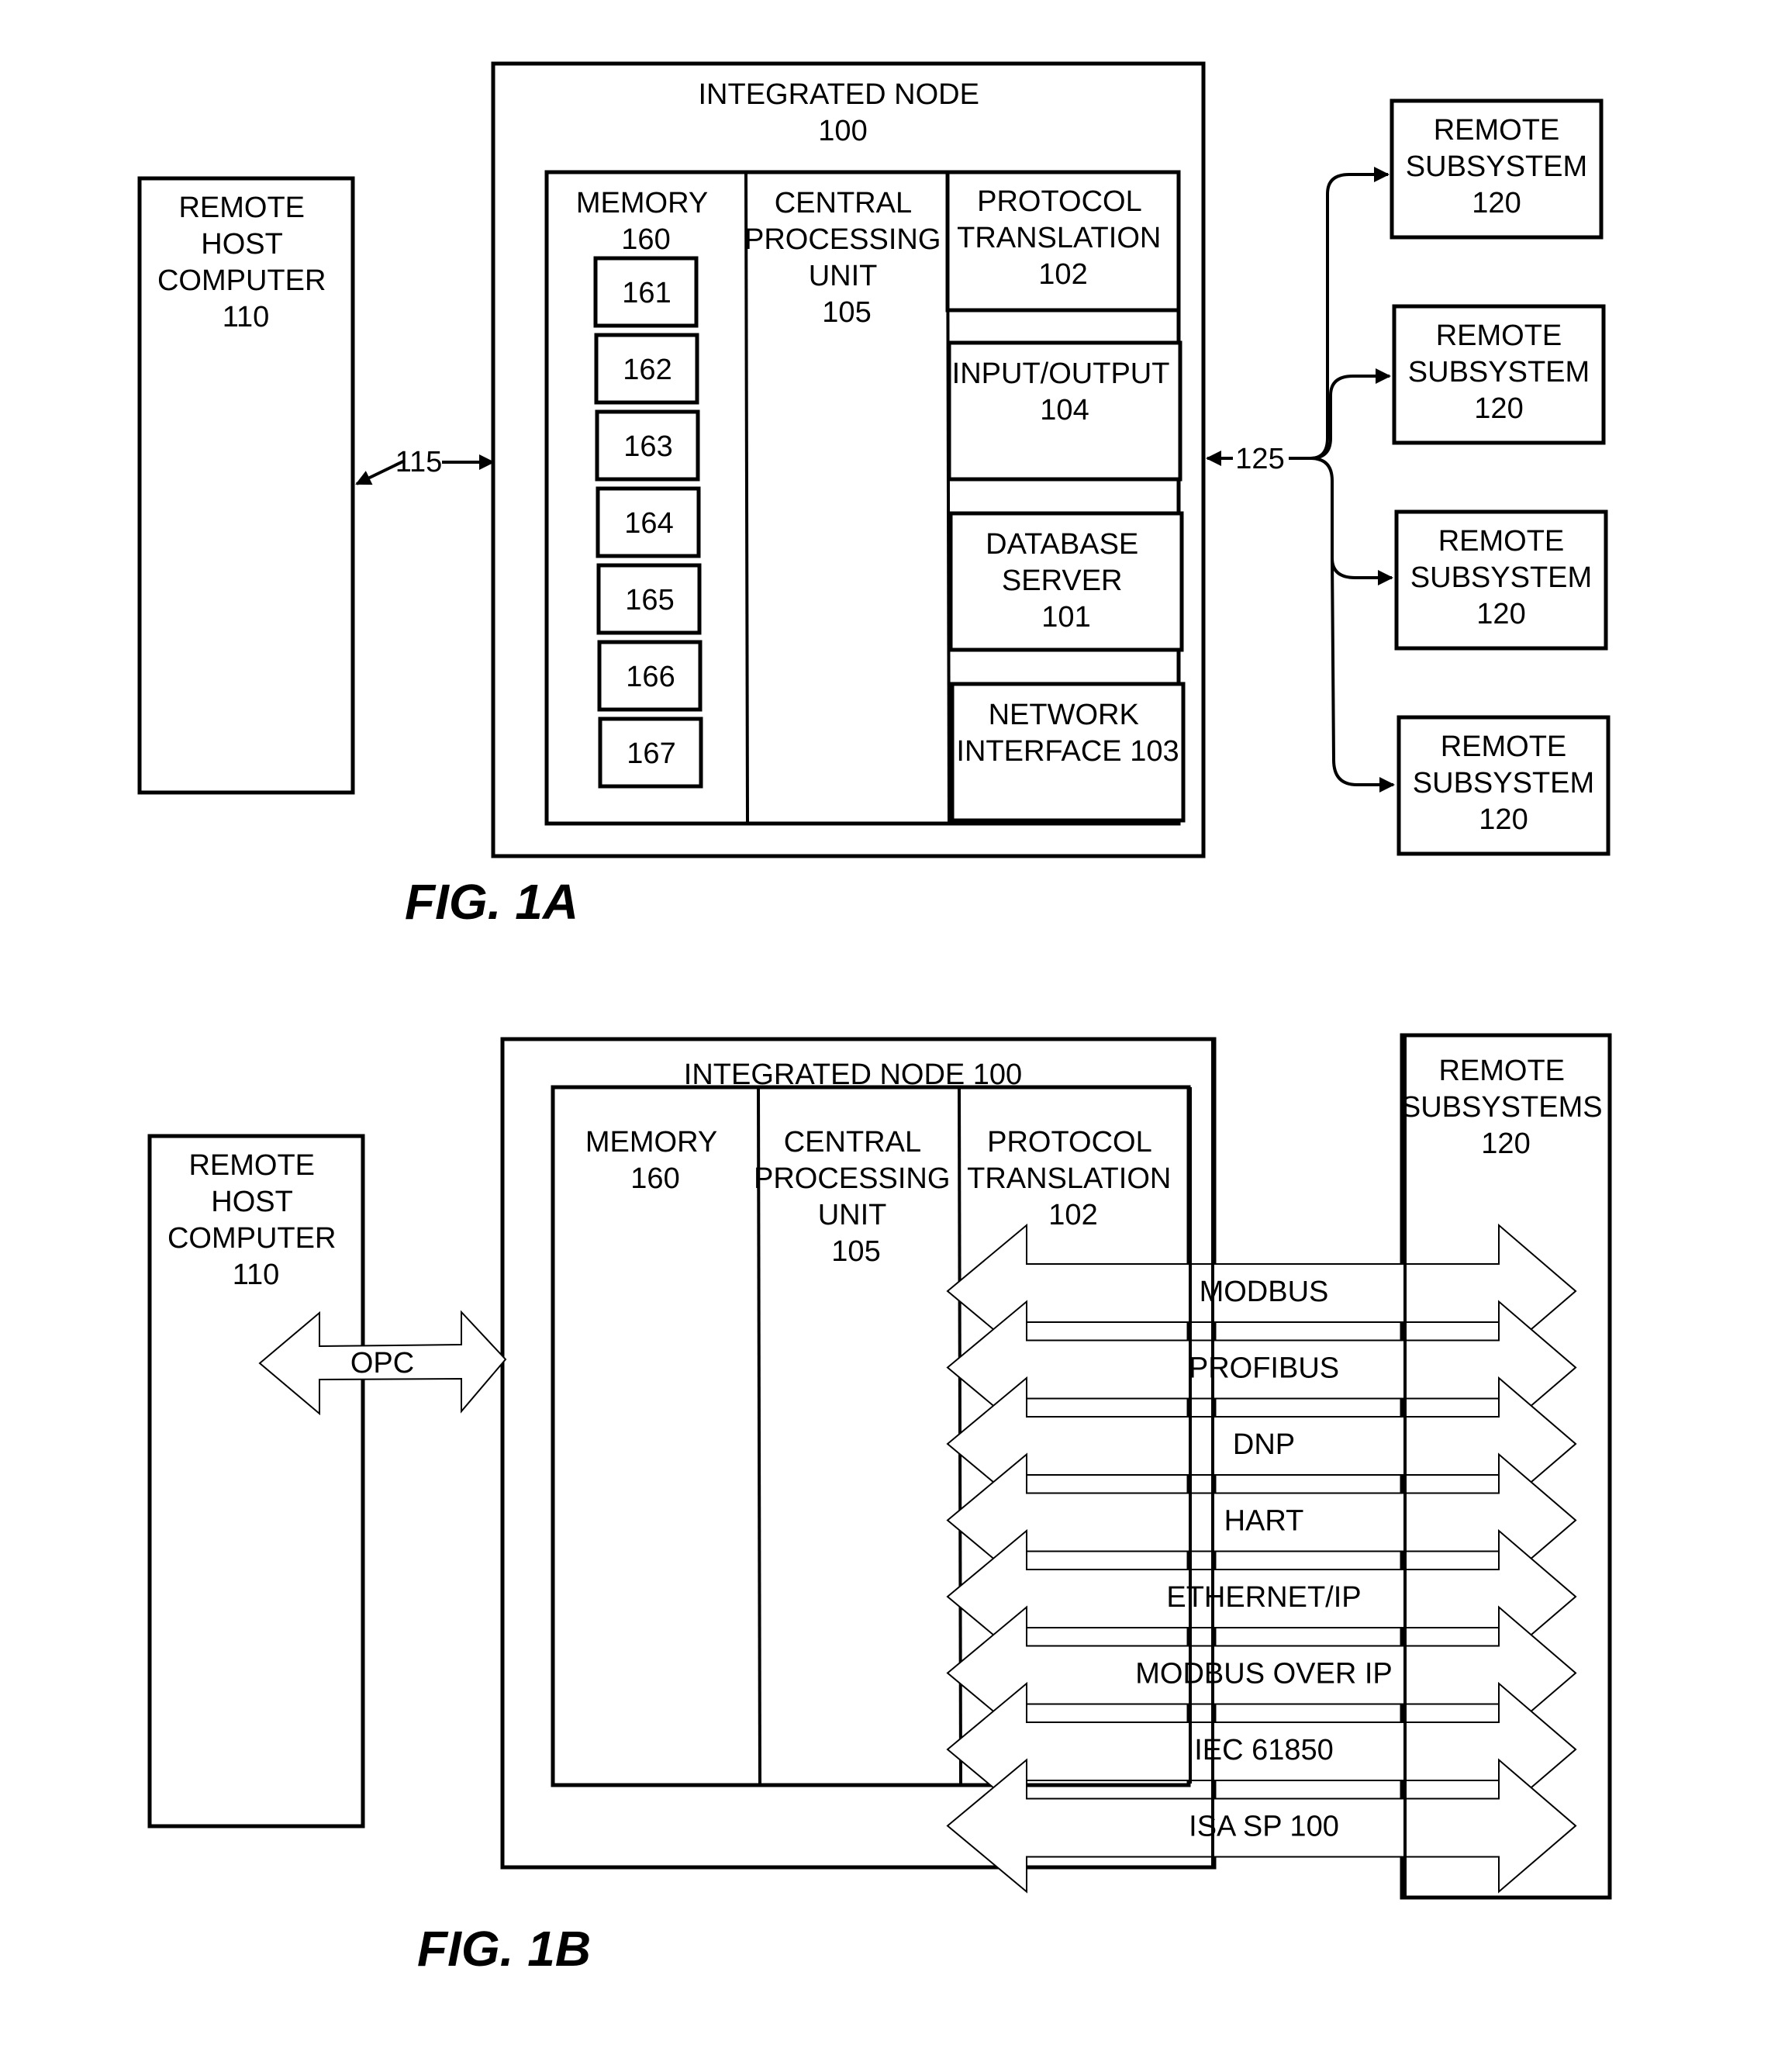 This screenshot has width=1778, height=2072. Describe the element at coordinates (1264, 1597) in the screenshot. I see `protocol-label: ETHERNET/IP` at that location.